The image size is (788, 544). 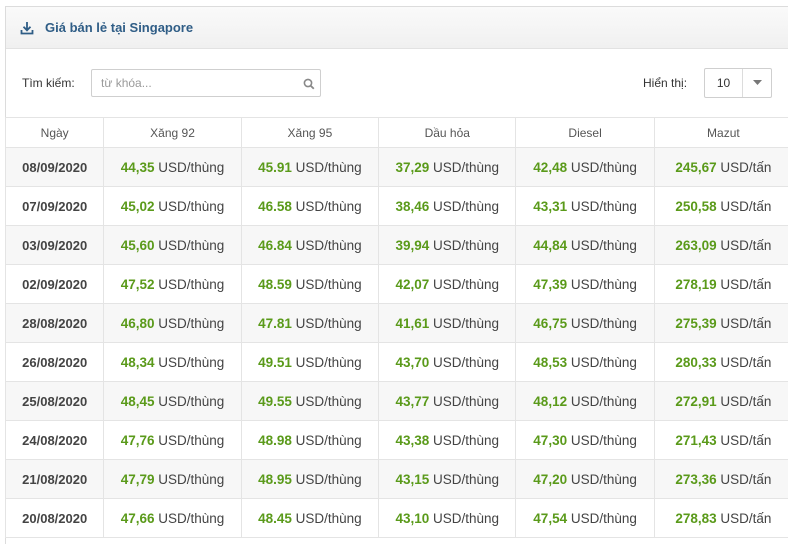 I want to click on price-cell: 278,83 USD/tấn, so click(x=720, y=518).